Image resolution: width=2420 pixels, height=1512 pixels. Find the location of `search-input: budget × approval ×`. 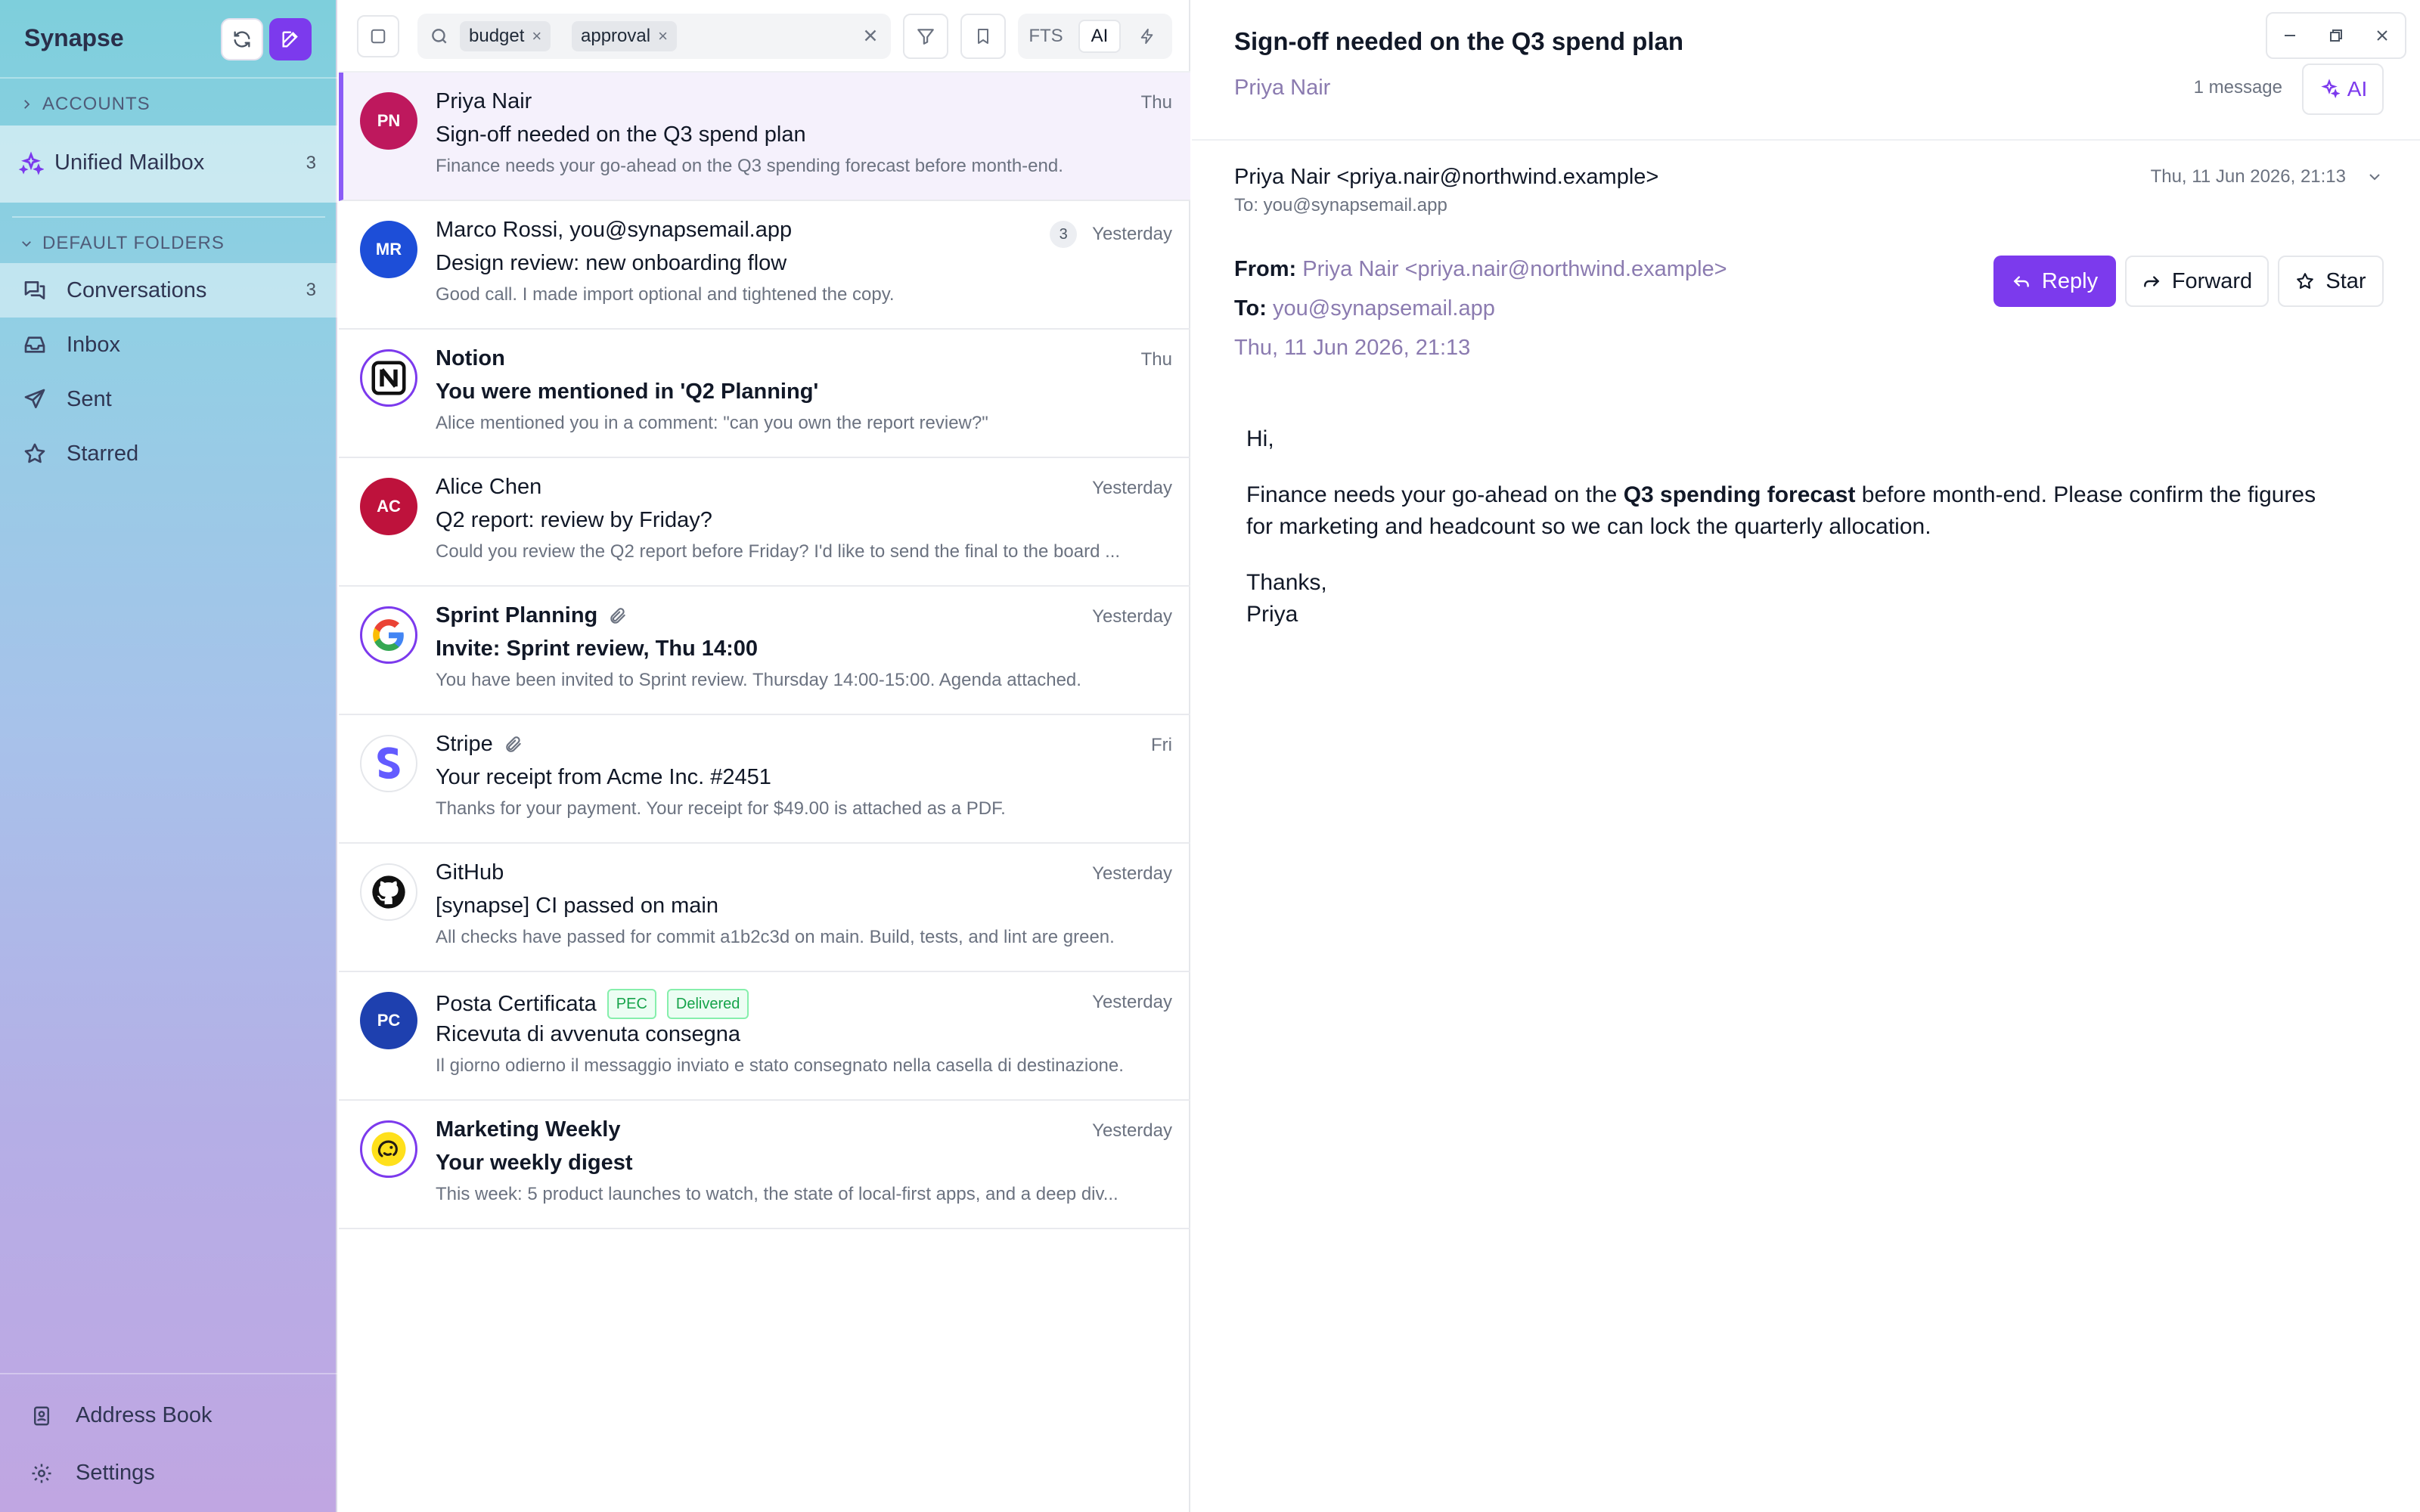

search-input: budget × approval × is located at coordinates (654, 36).